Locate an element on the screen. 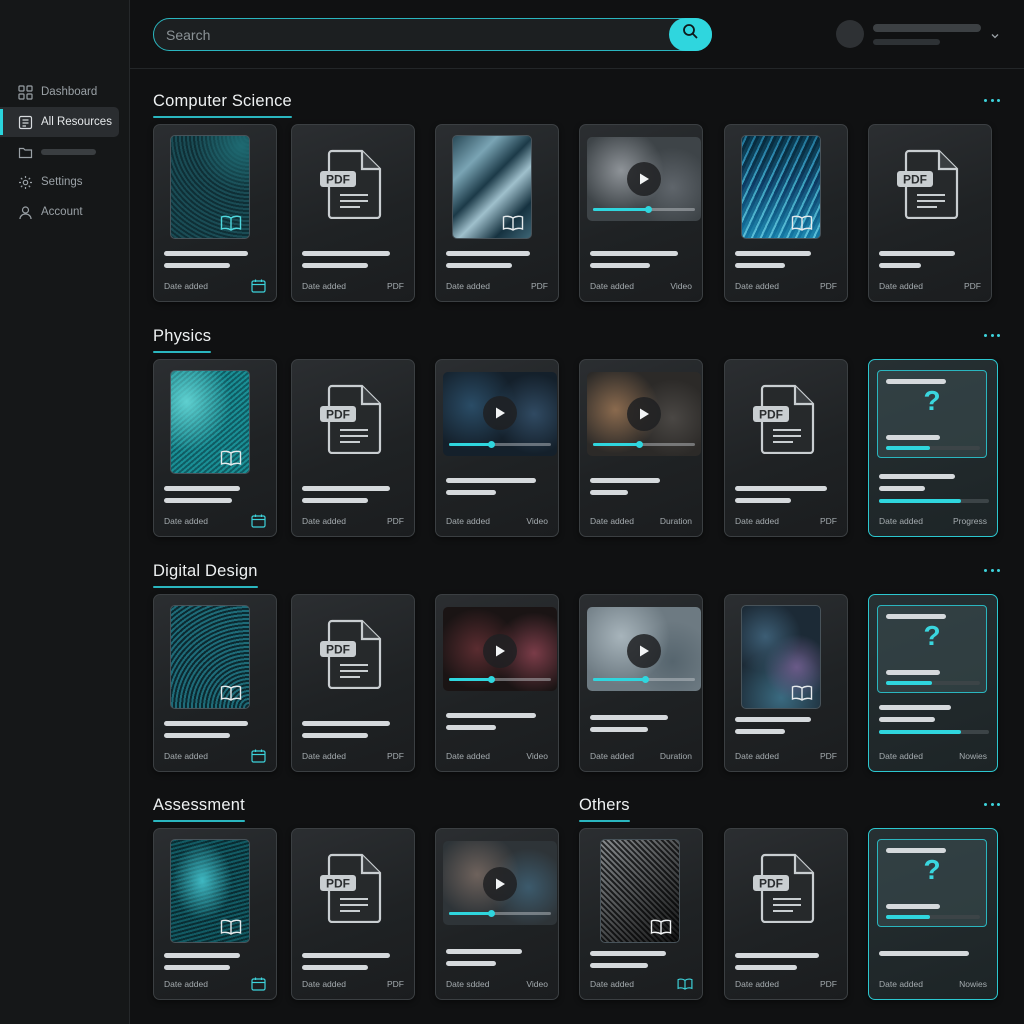 Image resolution: width=1024 pixels, height=1024 pixels. search-button is located at coordinates (690, 34).